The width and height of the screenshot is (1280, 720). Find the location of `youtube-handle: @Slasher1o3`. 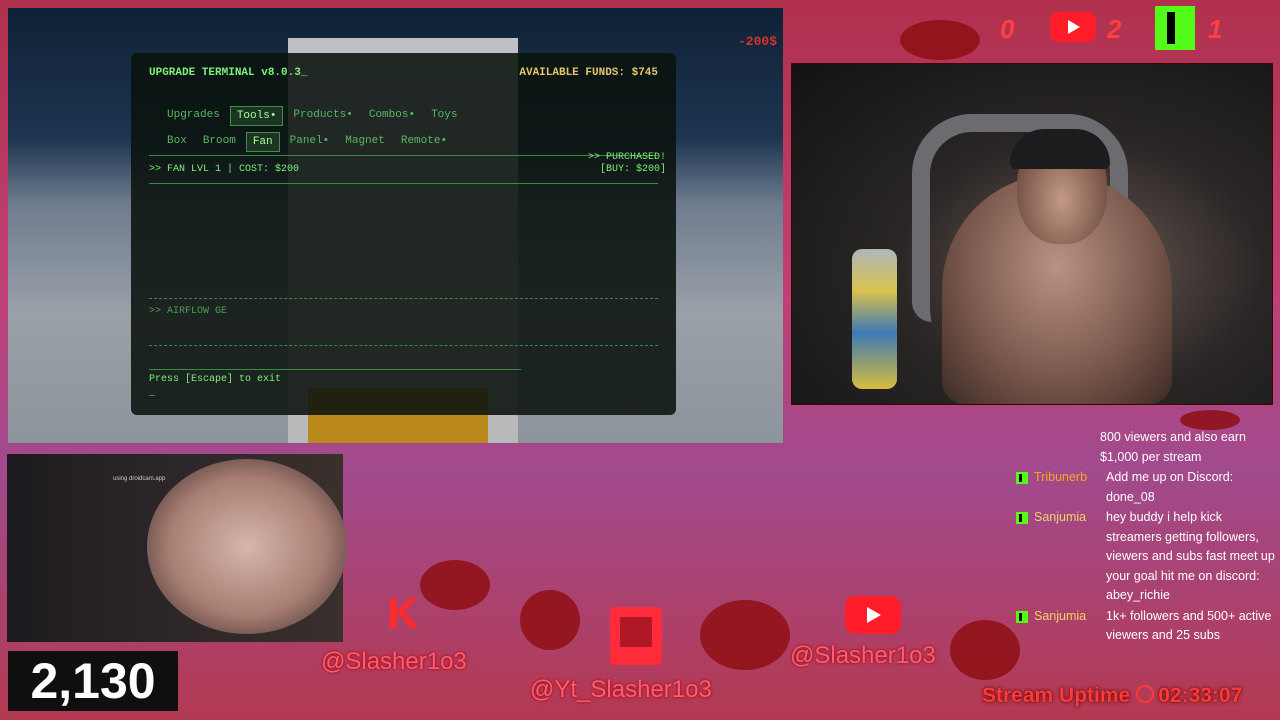

youtube-handle: @Slasher1o3 is located at coordinates (863, 655).